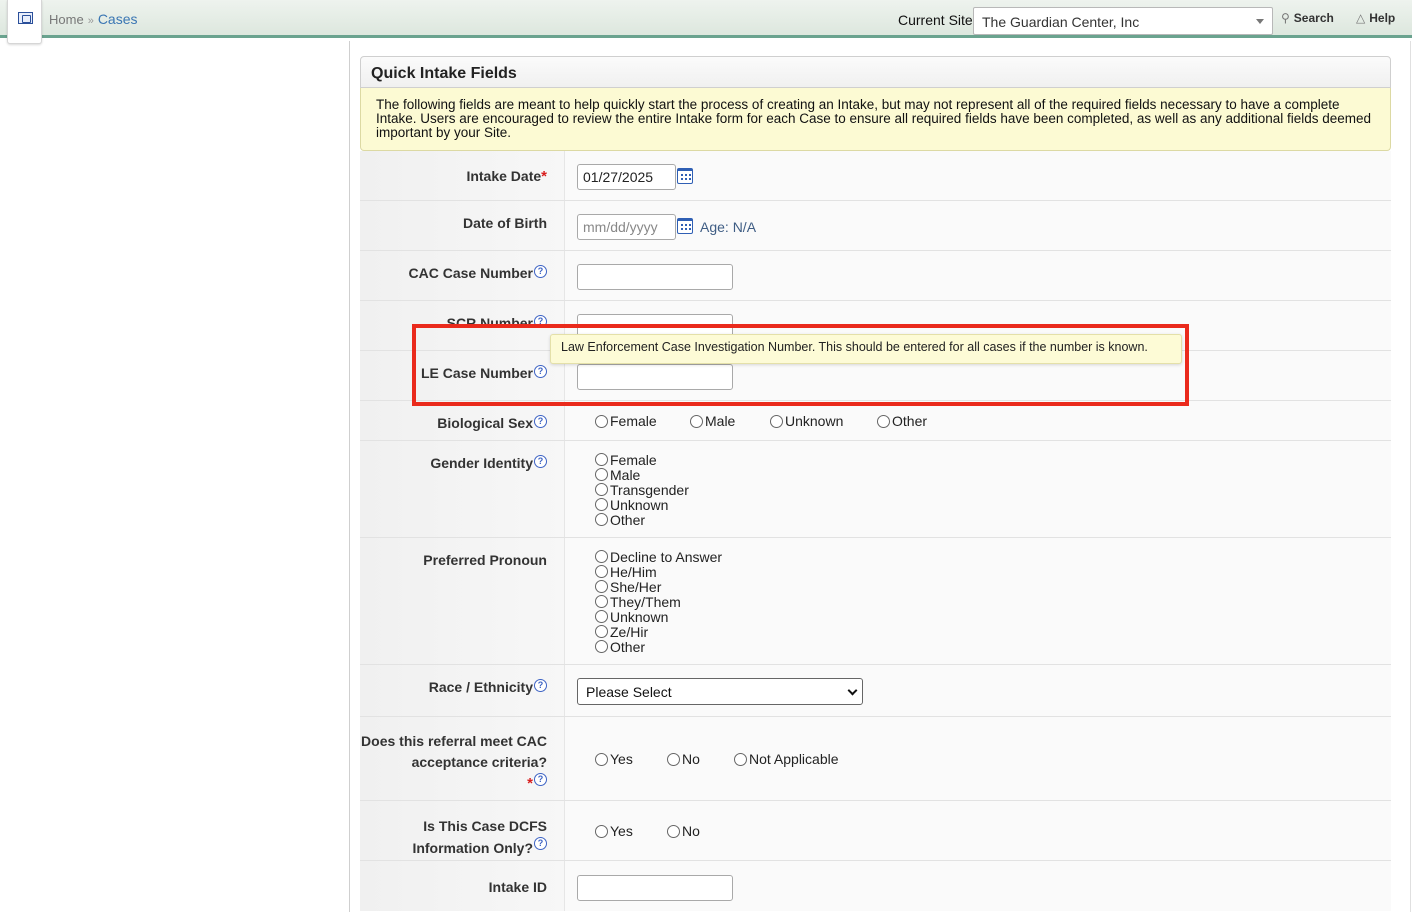  What do you see at coordinates (485, 423) in the screenshot?
I see `biological-sex-label-text: Biological Sex` at bounding box center [485, 423].